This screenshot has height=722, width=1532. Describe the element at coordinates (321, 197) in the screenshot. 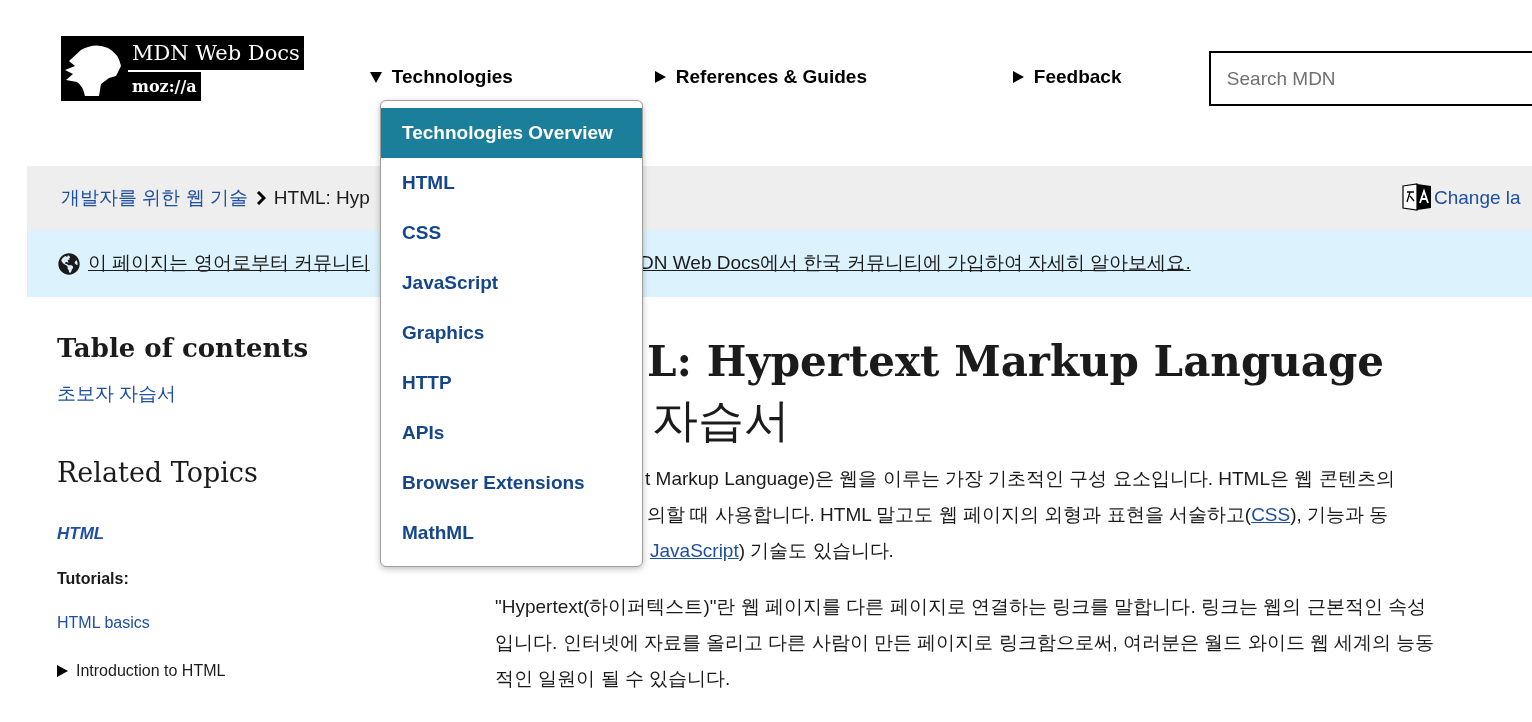

I see `breadcrumb-current: HTML: Hyp` at that location.